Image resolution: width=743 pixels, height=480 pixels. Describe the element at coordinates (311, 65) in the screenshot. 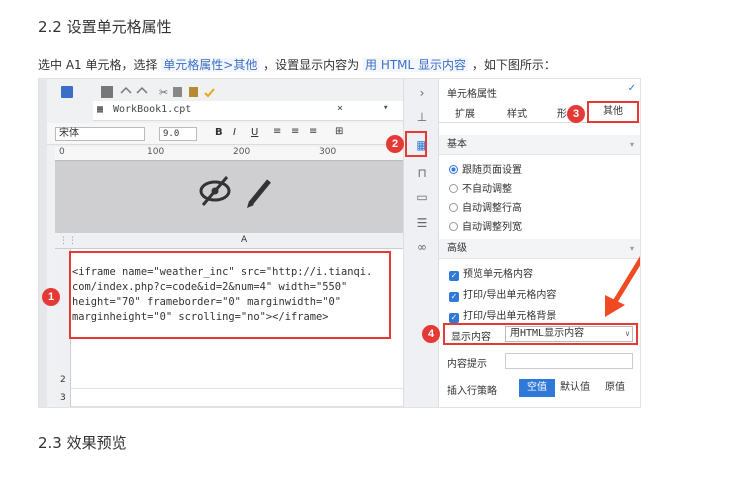

I see `text: ，设置显示内容为` at that location.